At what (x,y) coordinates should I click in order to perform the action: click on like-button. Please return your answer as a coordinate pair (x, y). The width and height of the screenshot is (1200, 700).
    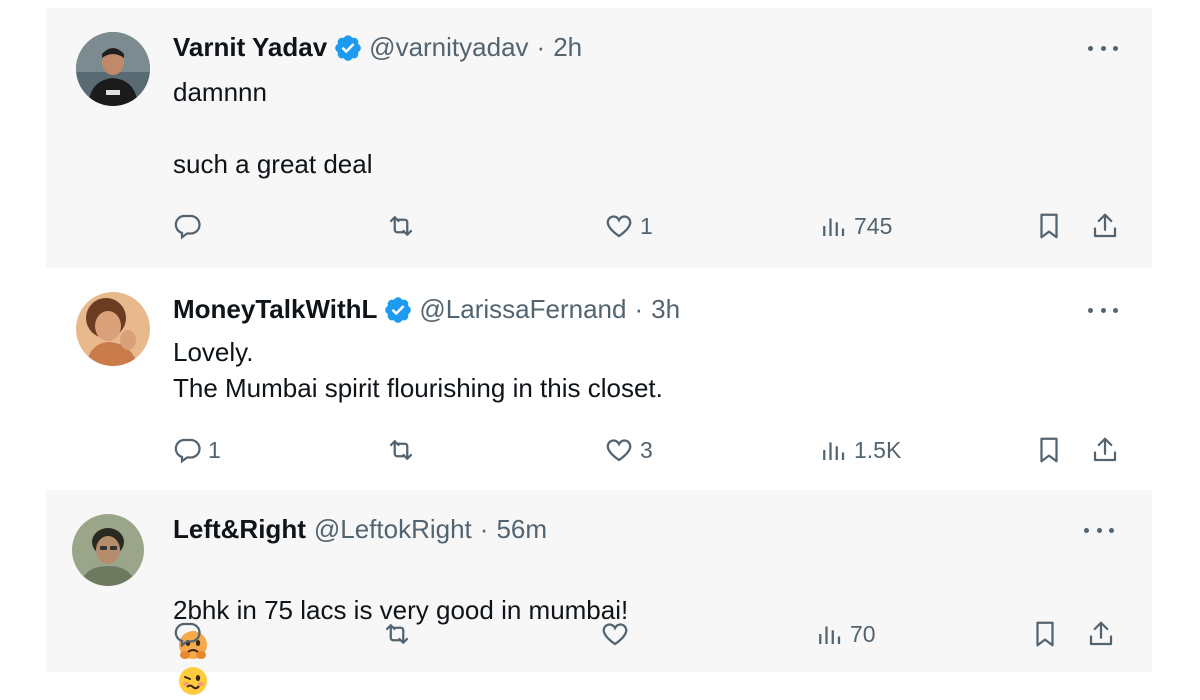
    Looking at the image, I should click on (618, 634).